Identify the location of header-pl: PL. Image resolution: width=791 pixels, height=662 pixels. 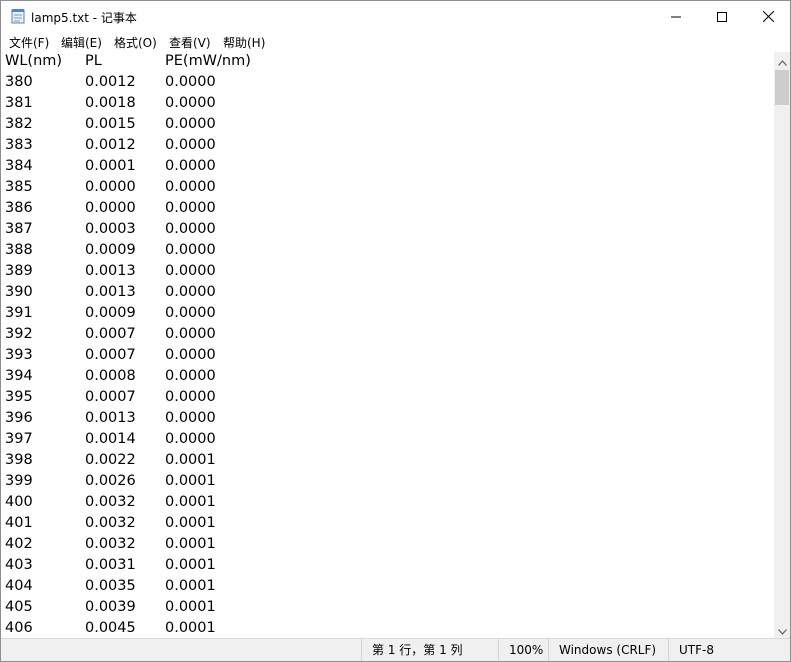
(93, 61).